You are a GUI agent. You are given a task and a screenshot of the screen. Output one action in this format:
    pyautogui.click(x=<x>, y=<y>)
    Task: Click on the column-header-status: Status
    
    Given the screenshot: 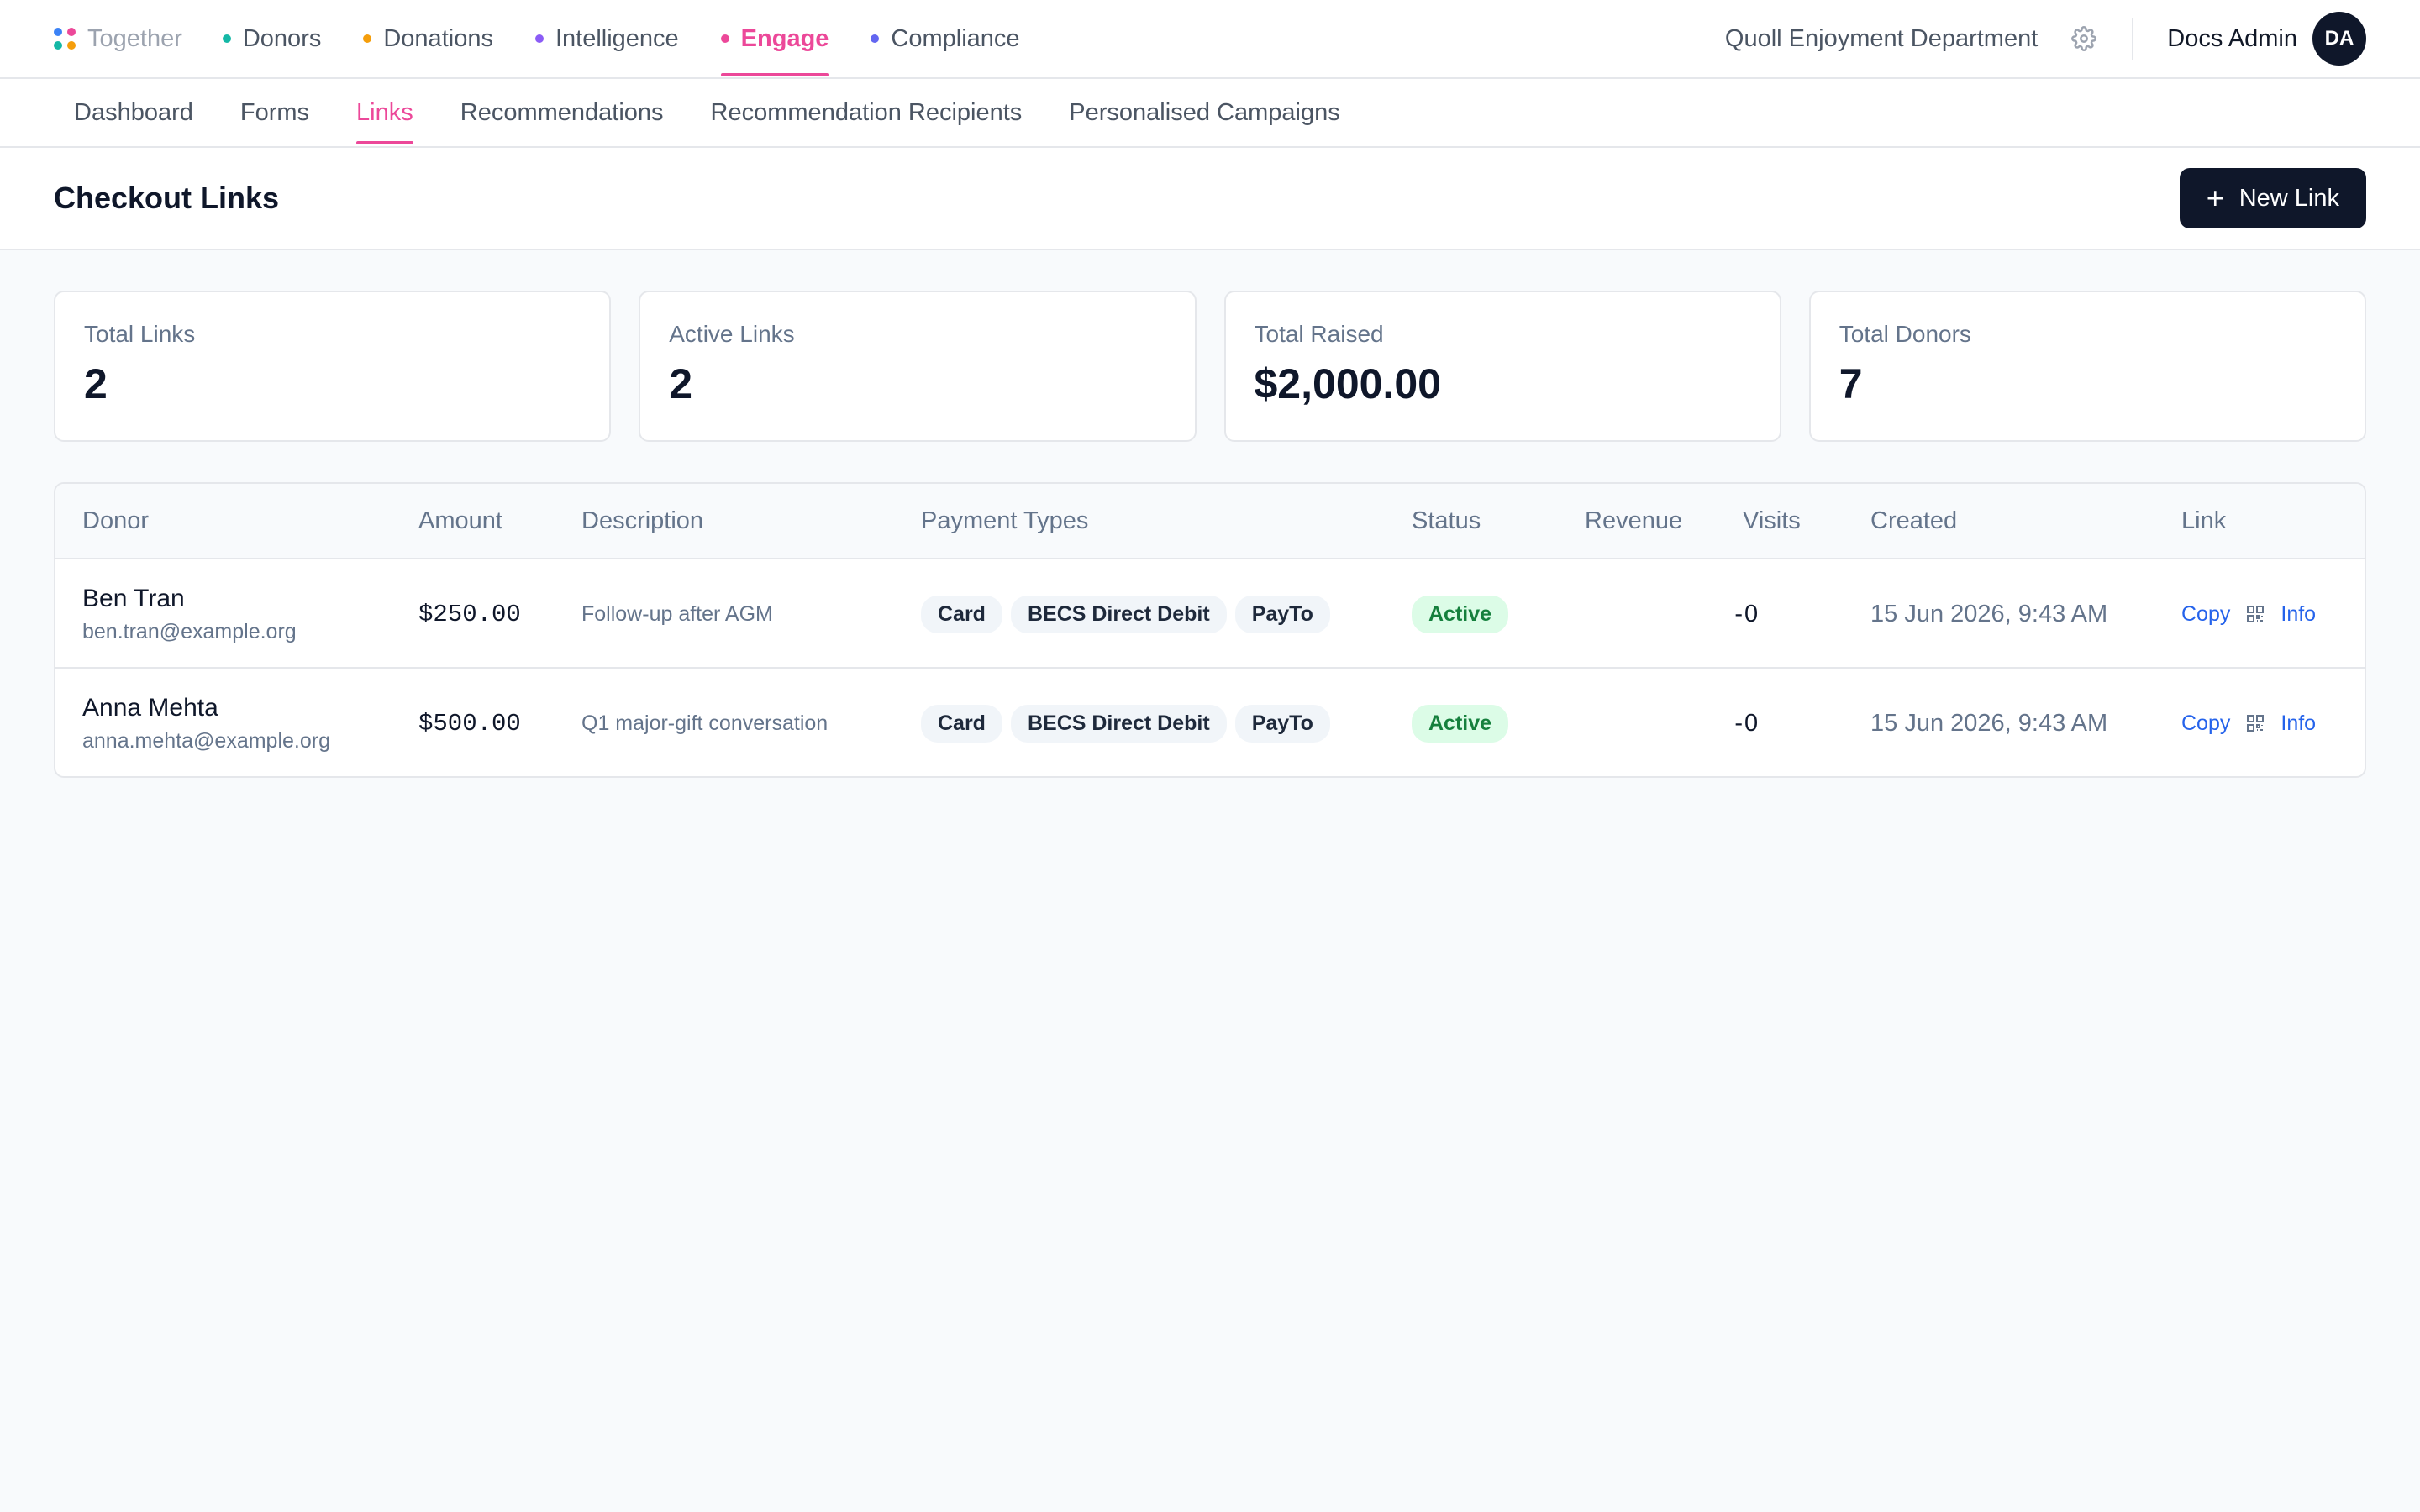 What is the action you would take?
    pyautogui.click(x=1446, y=521)
    